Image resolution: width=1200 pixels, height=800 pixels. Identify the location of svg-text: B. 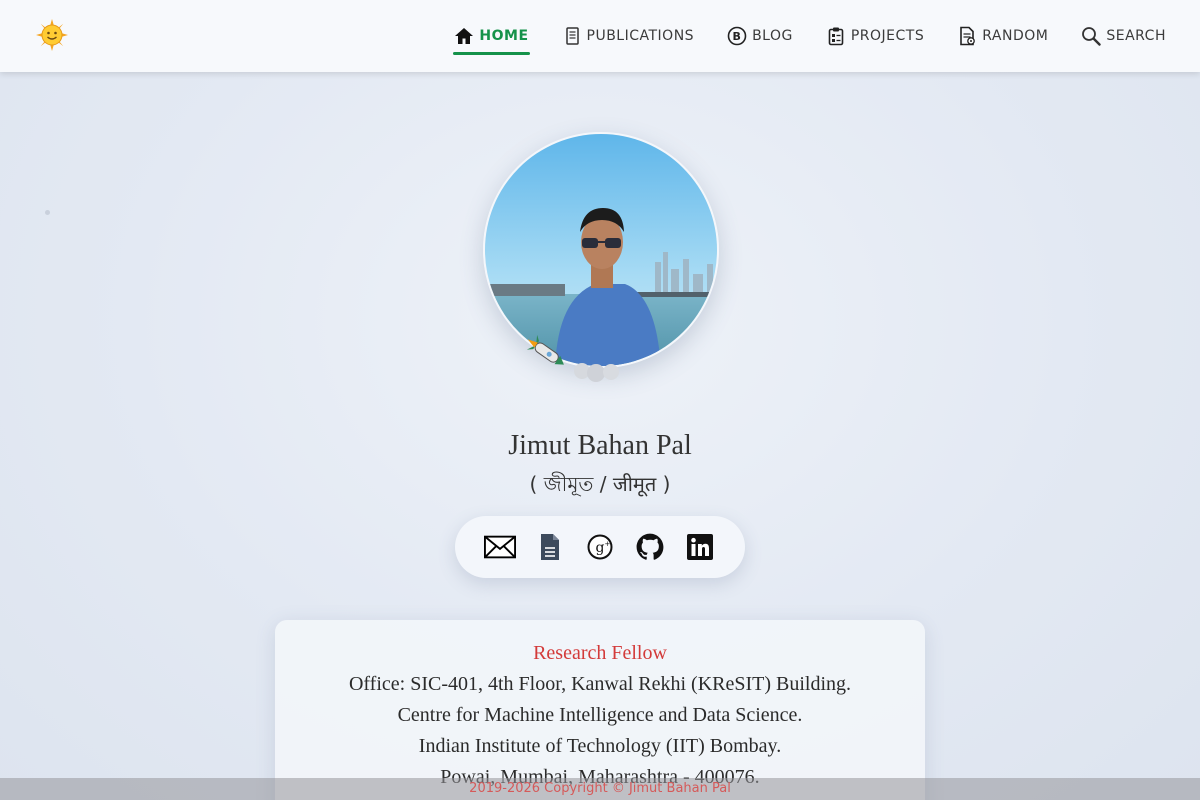
(737, 36).